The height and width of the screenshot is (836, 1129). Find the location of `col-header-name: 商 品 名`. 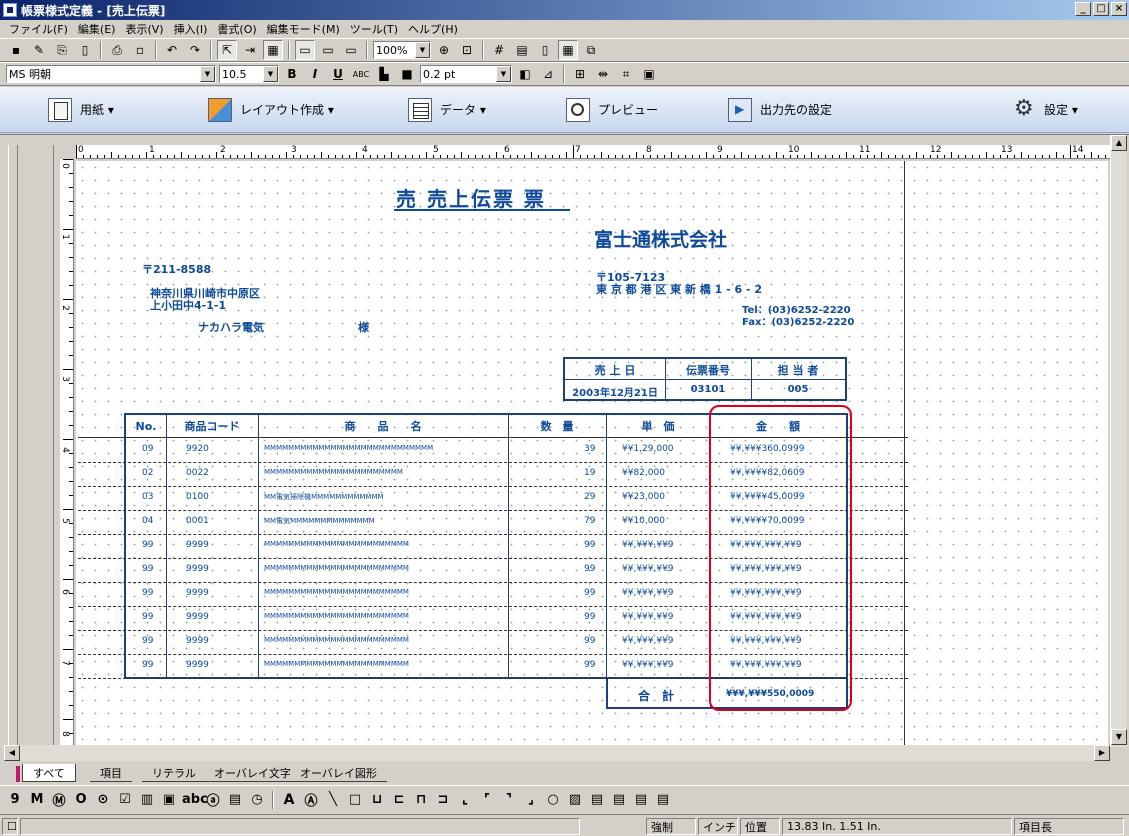

col-header-name: 商 品 名 is located at coordinates (383, 426).